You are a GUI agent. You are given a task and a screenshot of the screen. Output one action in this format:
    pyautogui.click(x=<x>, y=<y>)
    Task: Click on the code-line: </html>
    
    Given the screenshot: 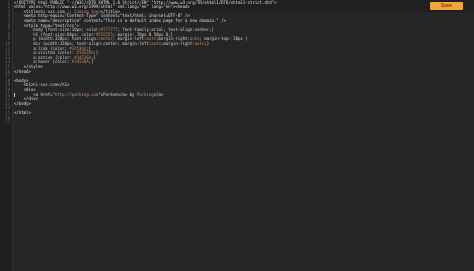 What is the action you would take?
    pyautogui.click(x=22, y=112)
    